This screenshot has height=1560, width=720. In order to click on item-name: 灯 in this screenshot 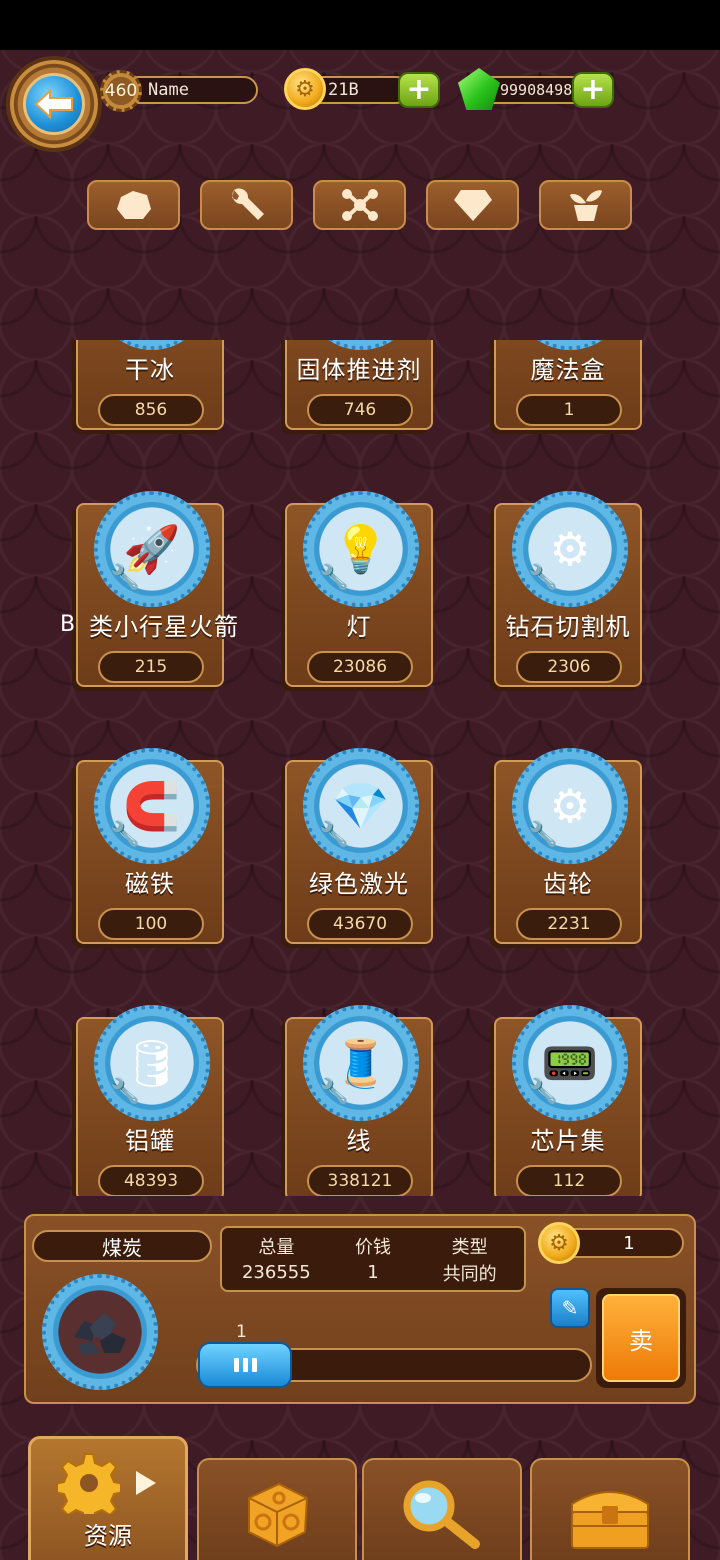, I will do `click(359, 627)`.